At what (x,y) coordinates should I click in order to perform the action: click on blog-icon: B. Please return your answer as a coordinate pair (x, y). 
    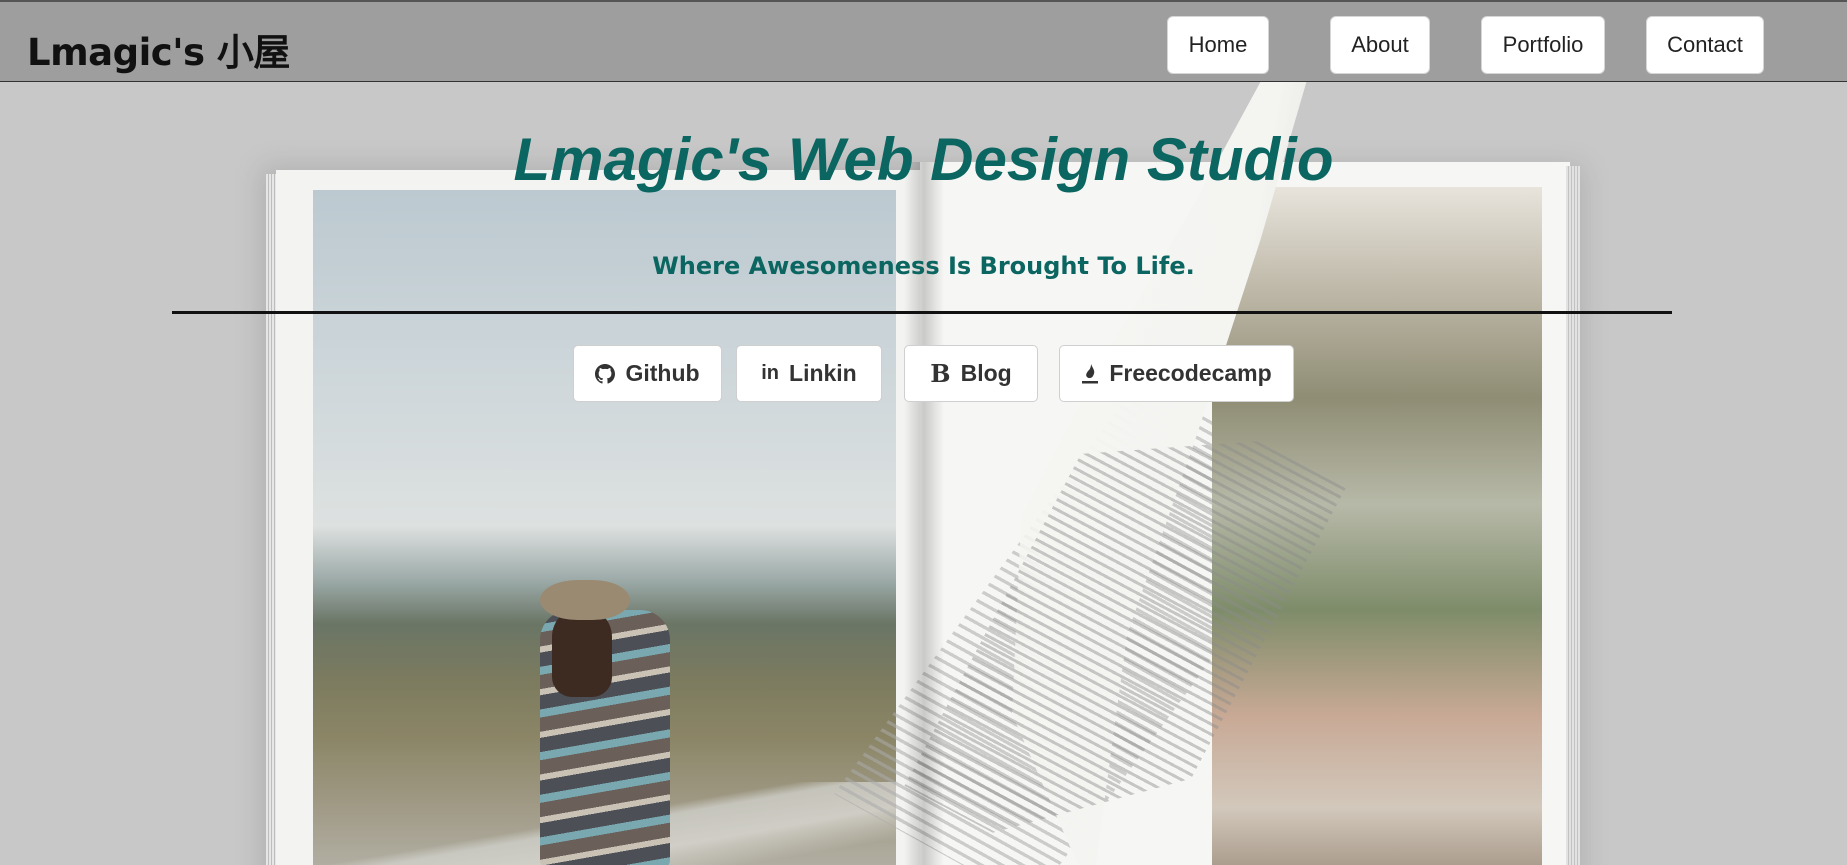
    Looking at the image, I should click on (940, 373).